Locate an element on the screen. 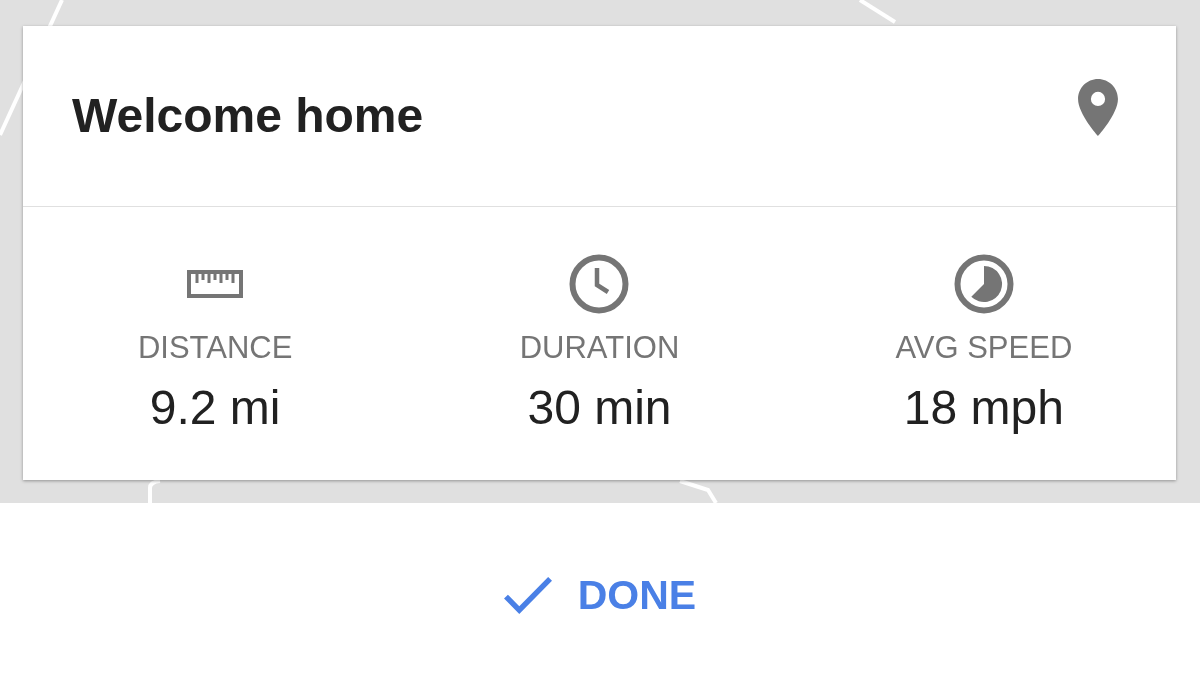  stat-label: DURATION is located at coordinates (599, 348).